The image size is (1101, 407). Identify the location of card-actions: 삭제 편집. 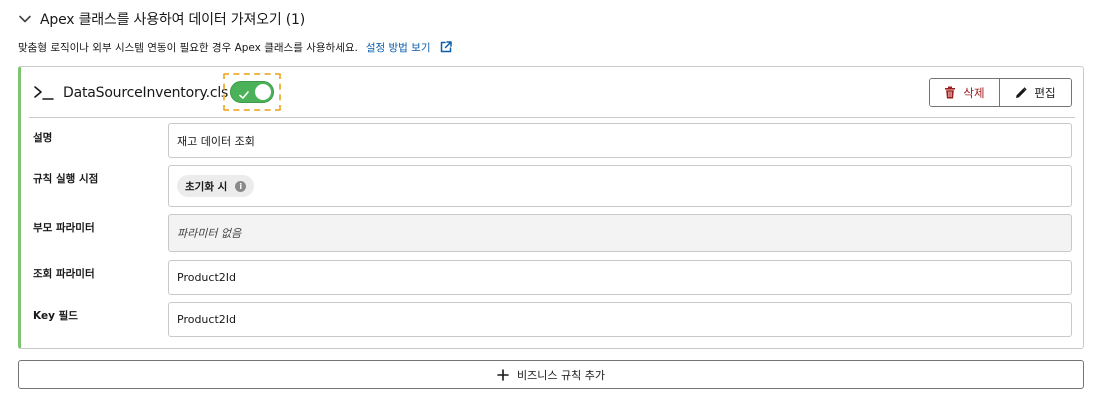
(1000, 92).